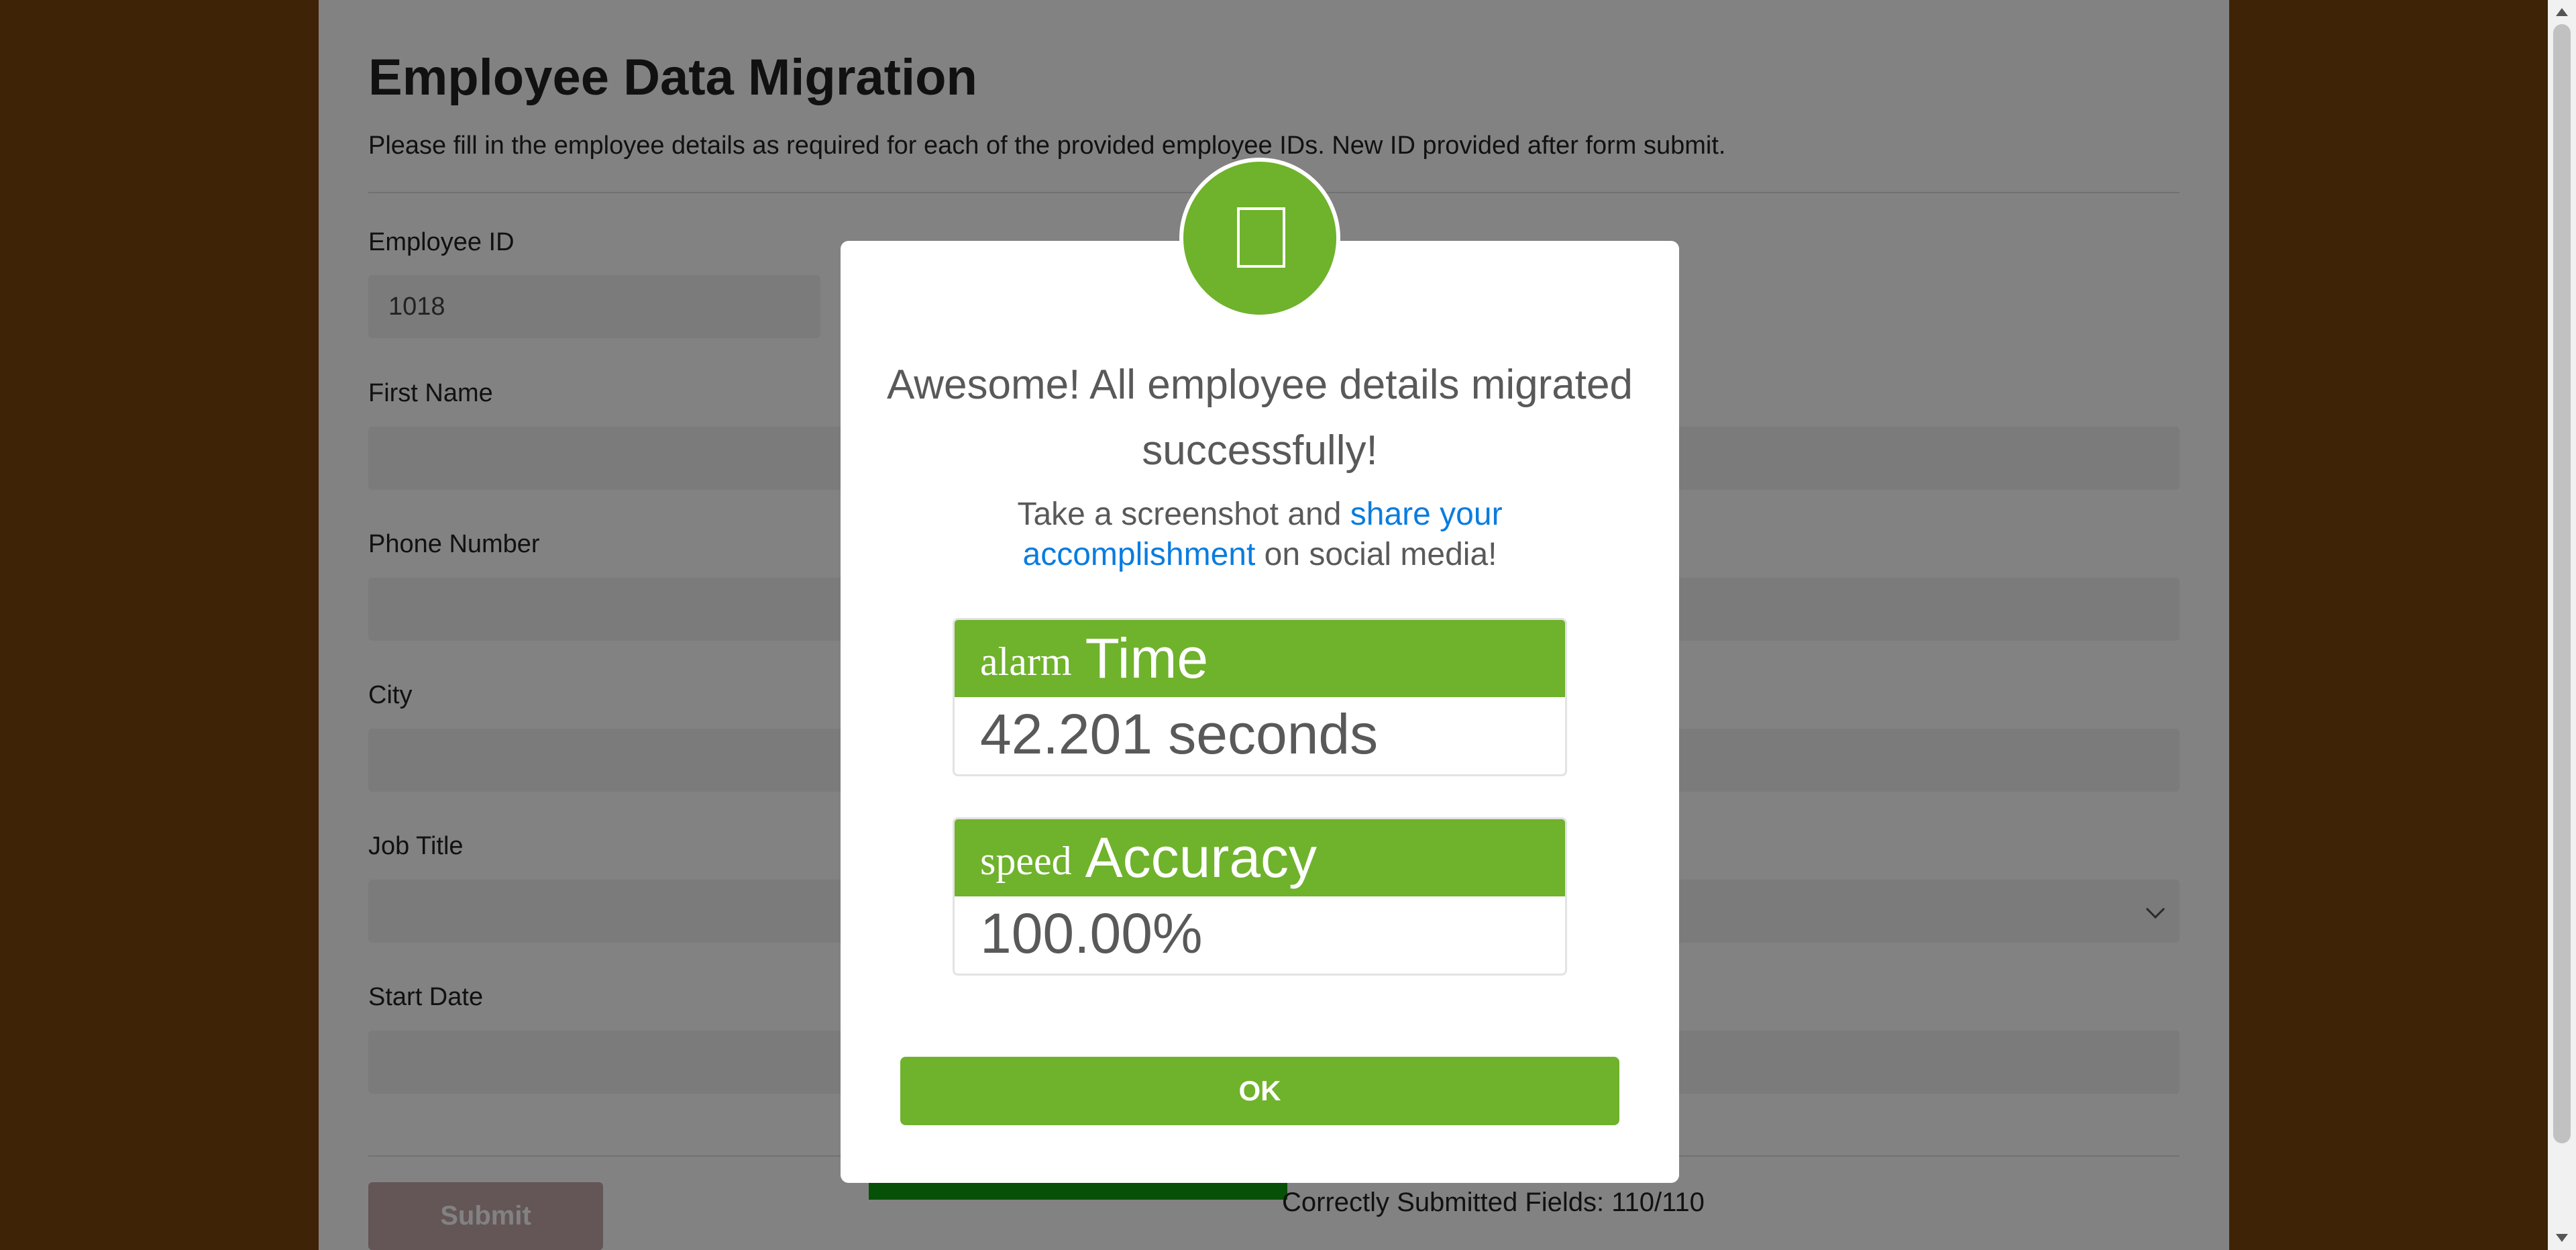  I want to click on share-prefix: Take a screenshot and, so click(1183, 514).